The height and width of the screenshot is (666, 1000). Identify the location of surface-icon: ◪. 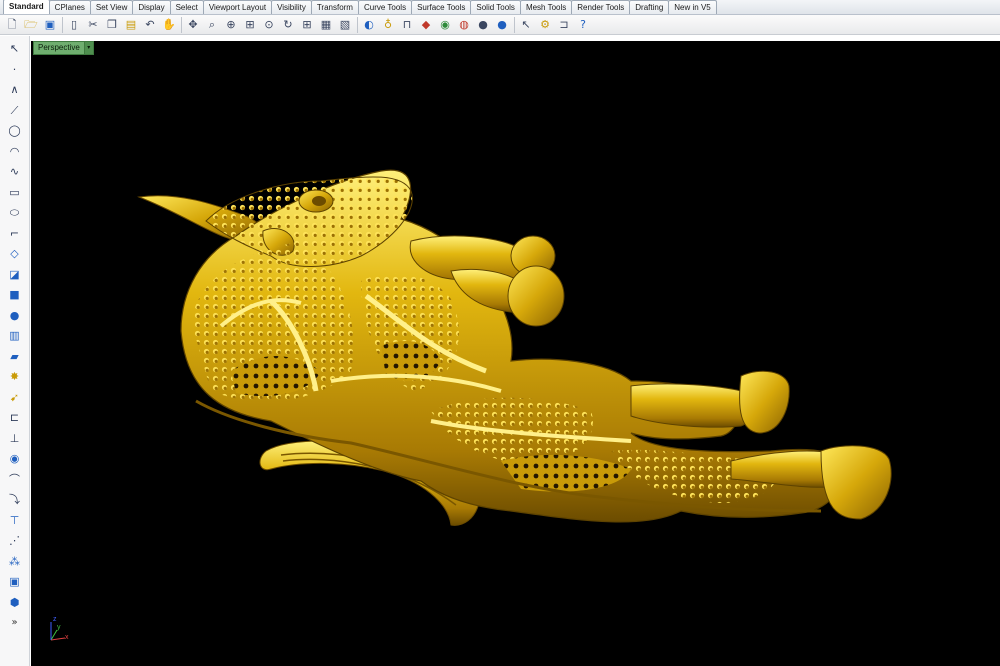
(15, 275).